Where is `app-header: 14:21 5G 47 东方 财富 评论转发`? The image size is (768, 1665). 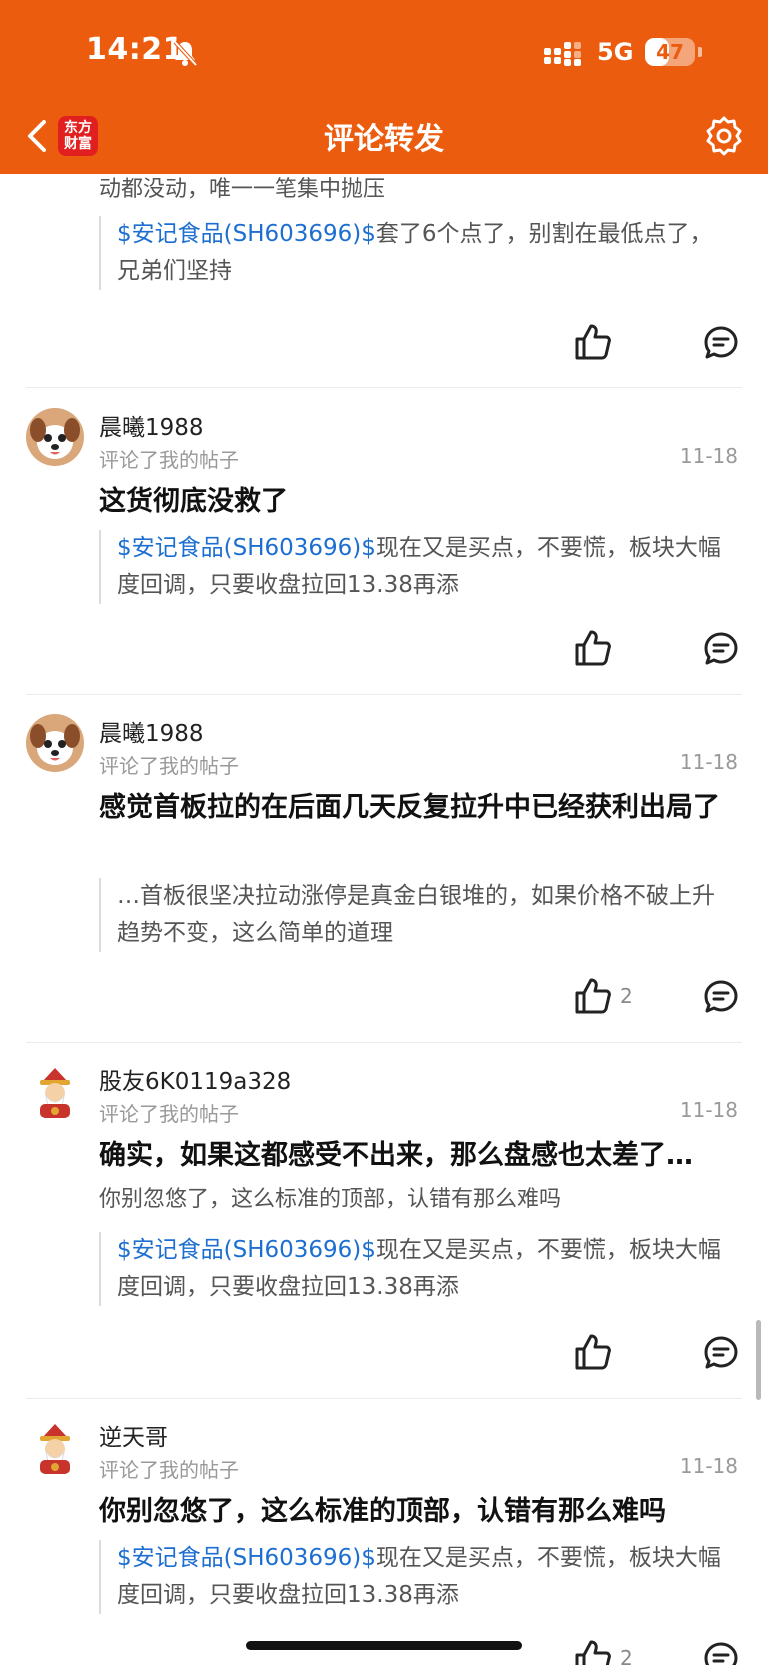
app-header: 14:21 5G 47 东方 财富 评论转发 is located at coordinates (384, 87).